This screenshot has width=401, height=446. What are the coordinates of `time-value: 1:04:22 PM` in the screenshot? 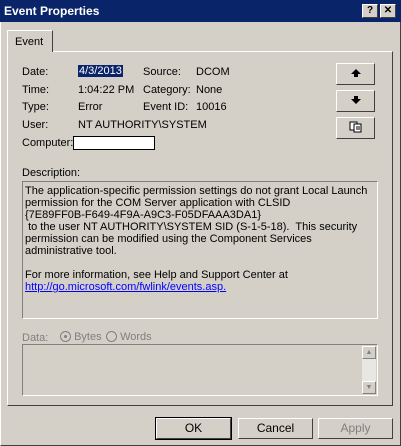 It's located at (106, 90).